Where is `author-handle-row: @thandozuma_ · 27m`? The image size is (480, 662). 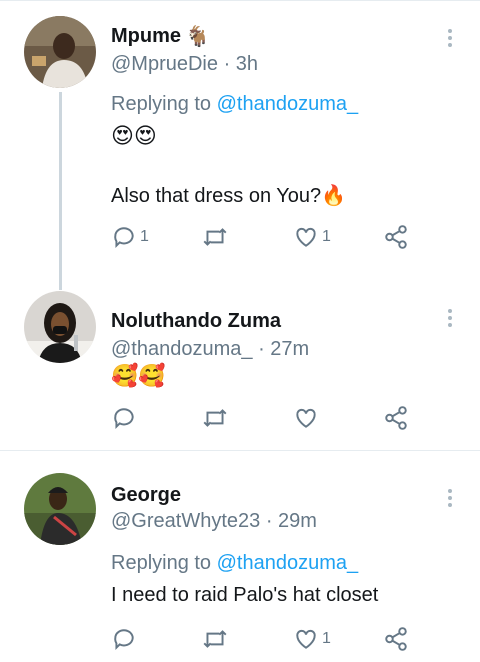
author-handle-row: @thandozuma_ · 27m is located at coordinates (210, 349).